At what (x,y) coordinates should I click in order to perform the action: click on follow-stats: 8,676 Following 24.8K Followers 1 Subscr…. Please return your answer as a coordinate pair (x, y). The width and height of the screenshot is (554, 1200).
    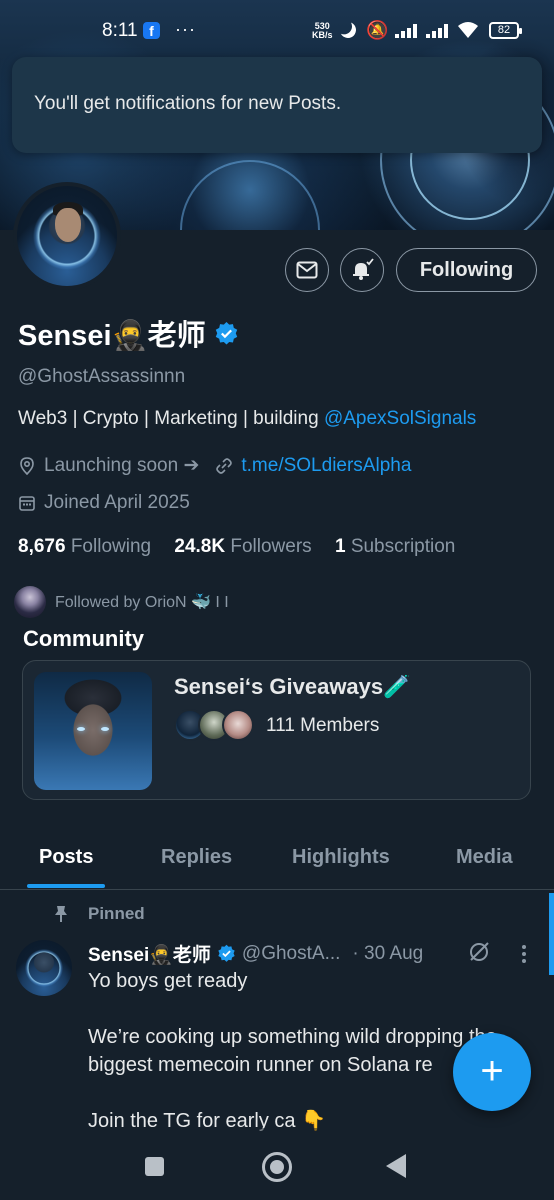
    Looking at the image, I should click on (236, 547).